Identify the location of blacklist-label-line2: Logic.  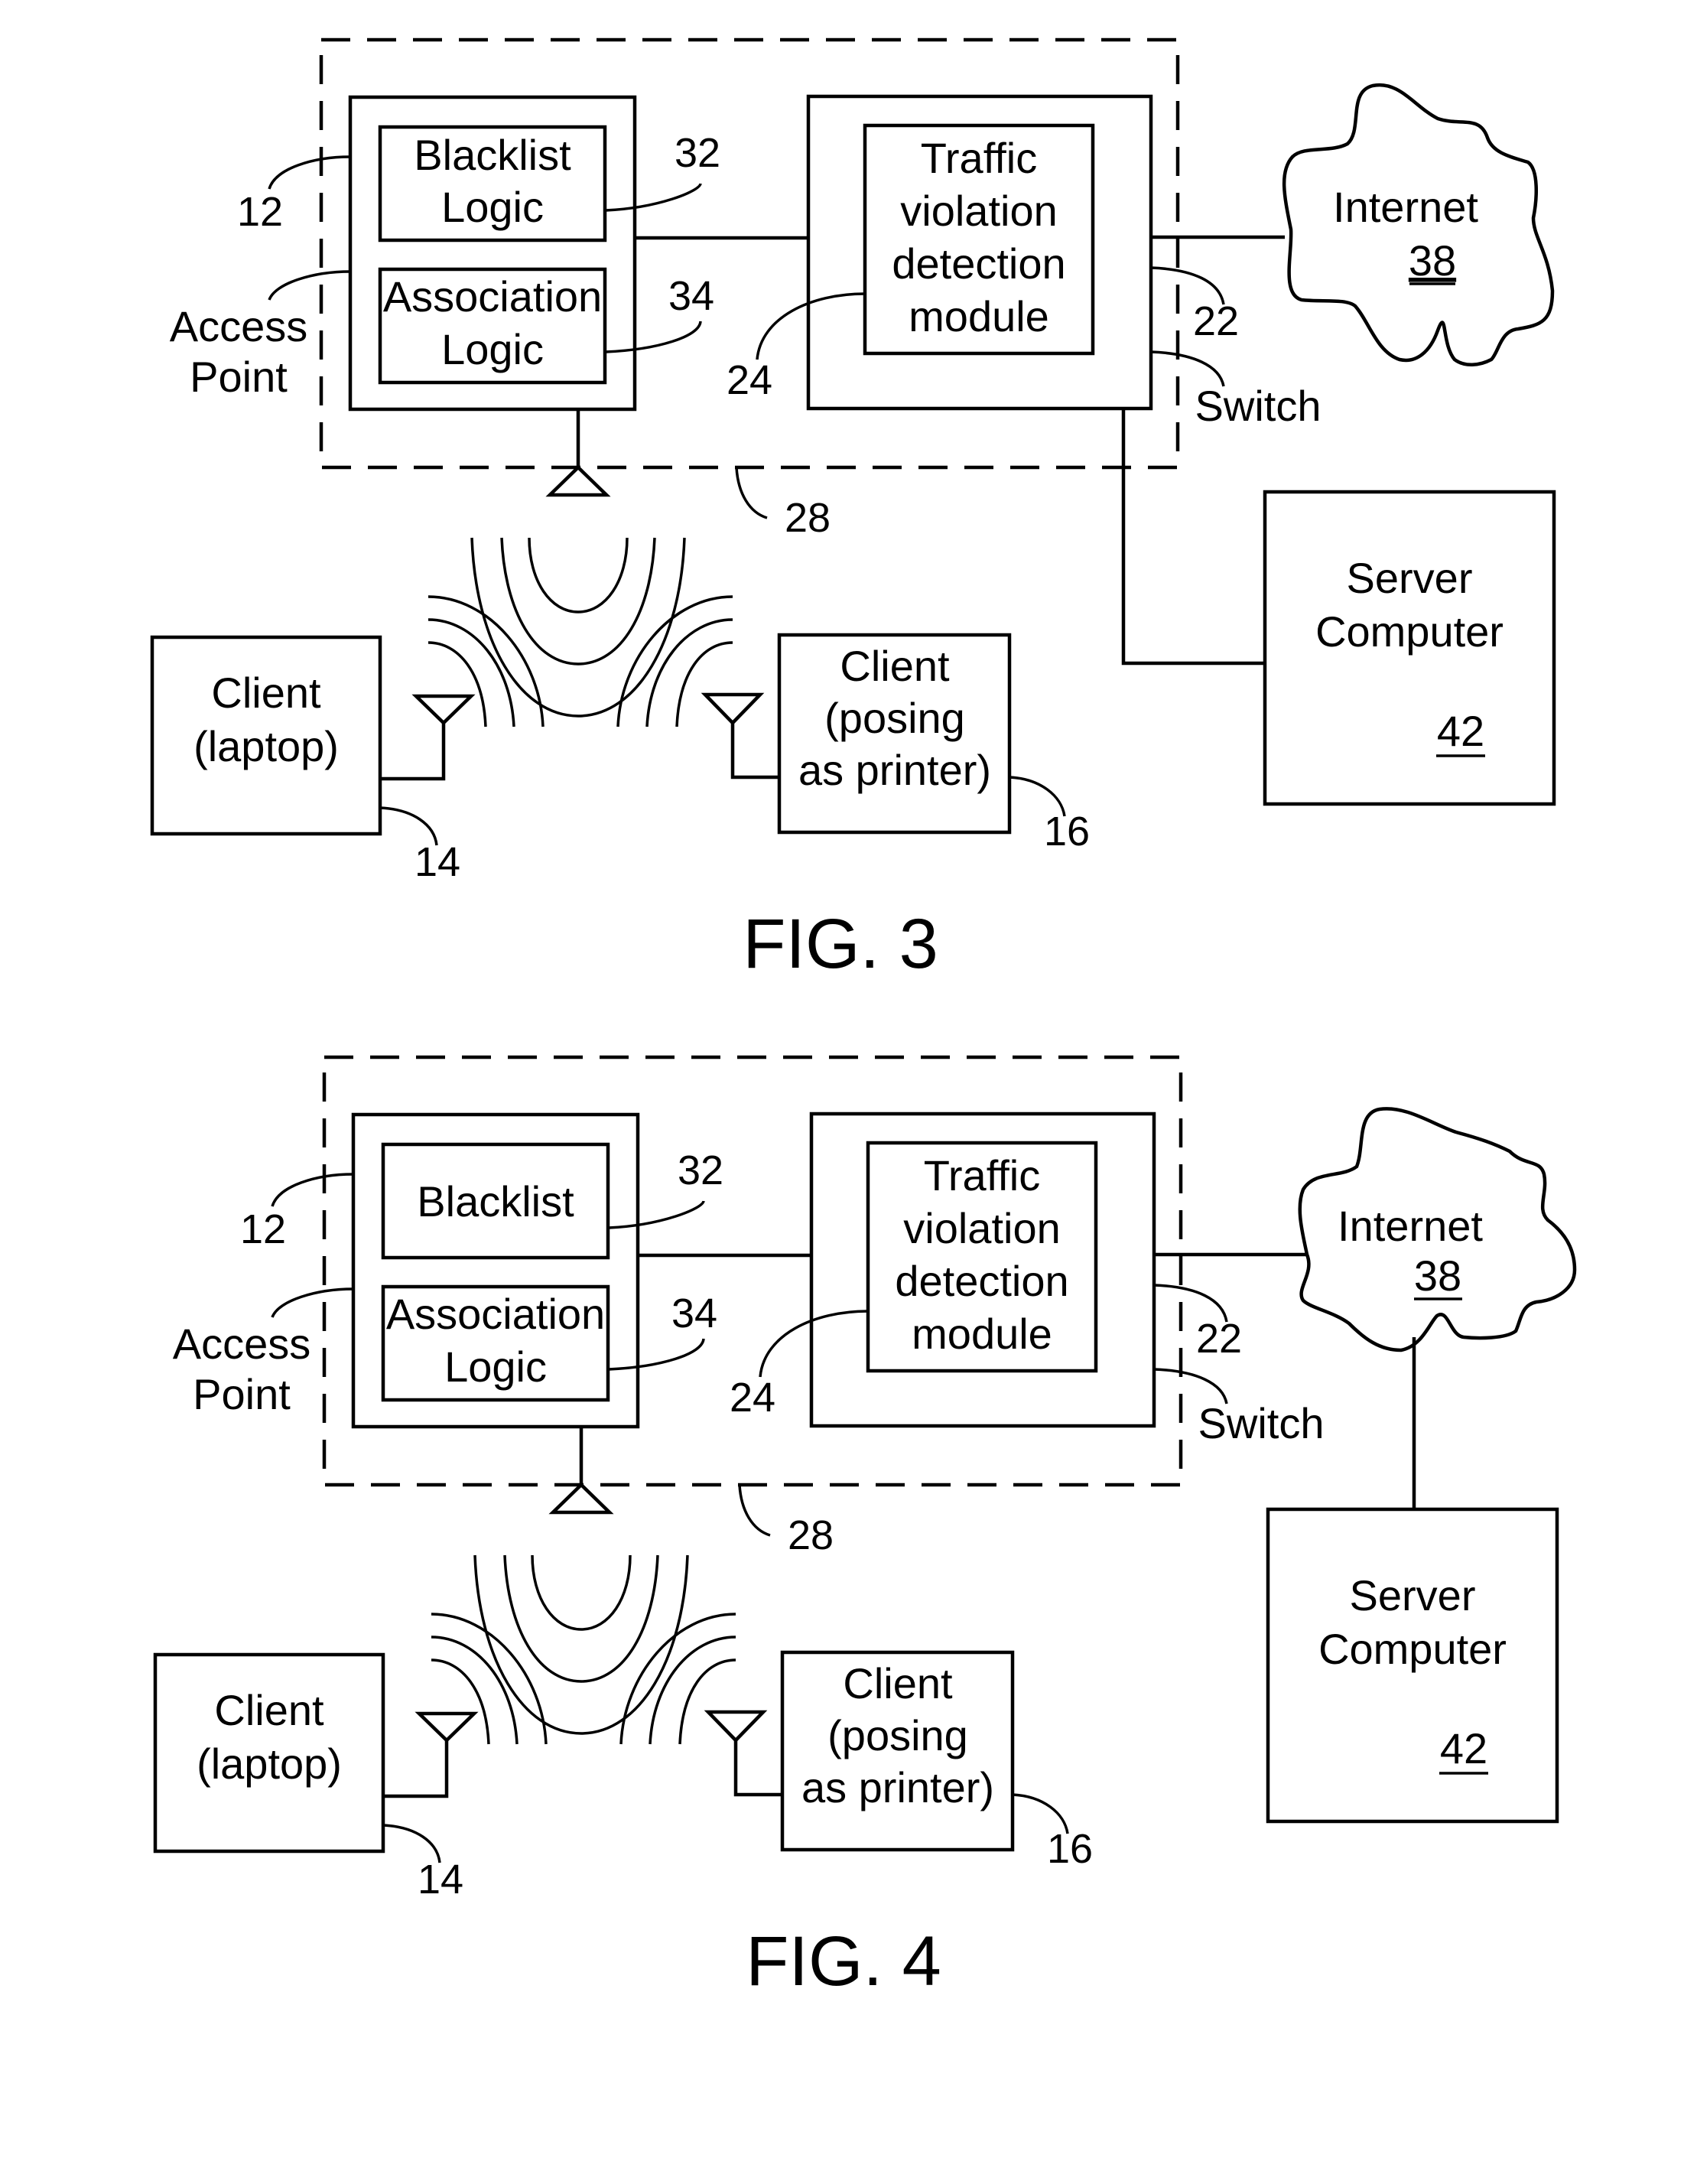
(492, 207).